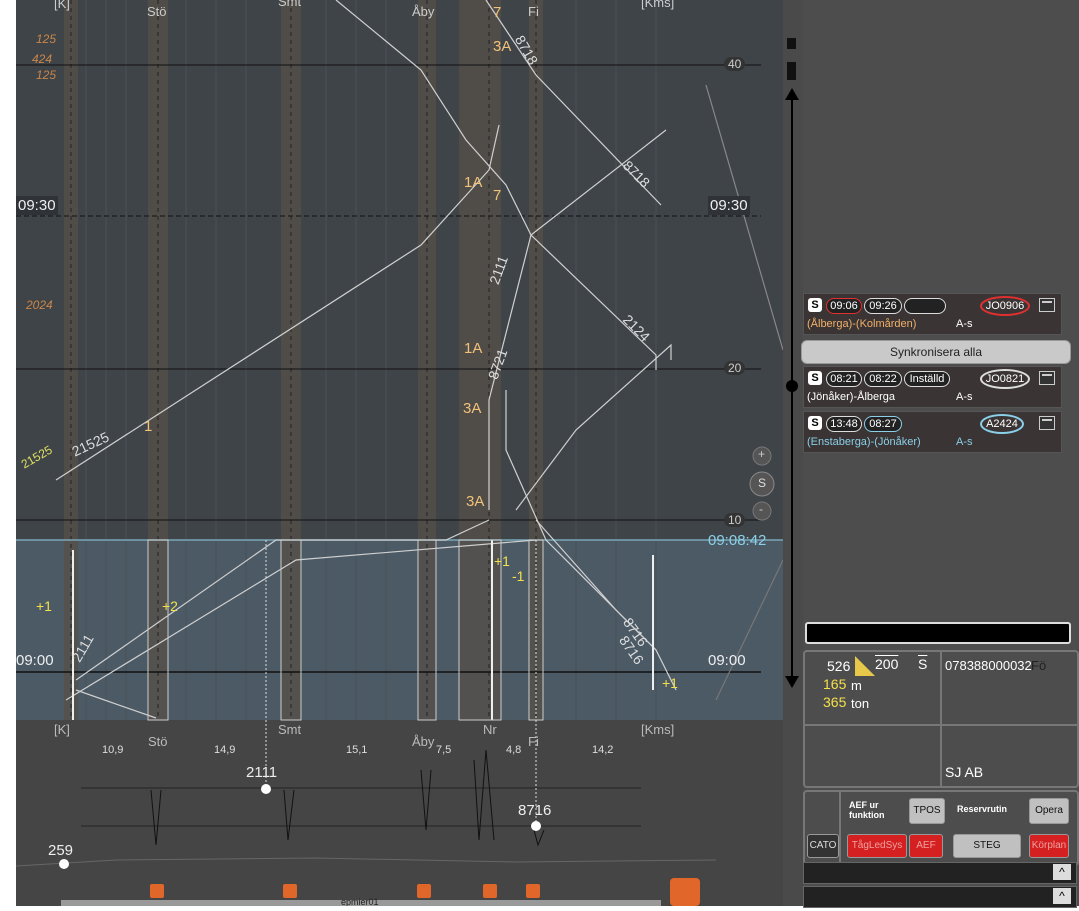  I want to click on tons-unit: ton, so click(860, 703).